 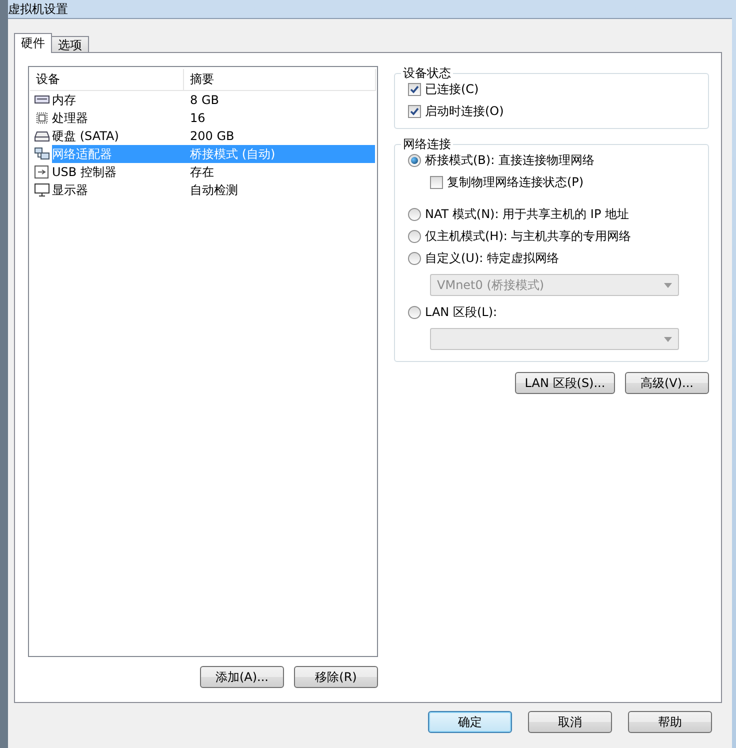 I want to click on dialog-button: 帮助, so click(x=670, y=722).